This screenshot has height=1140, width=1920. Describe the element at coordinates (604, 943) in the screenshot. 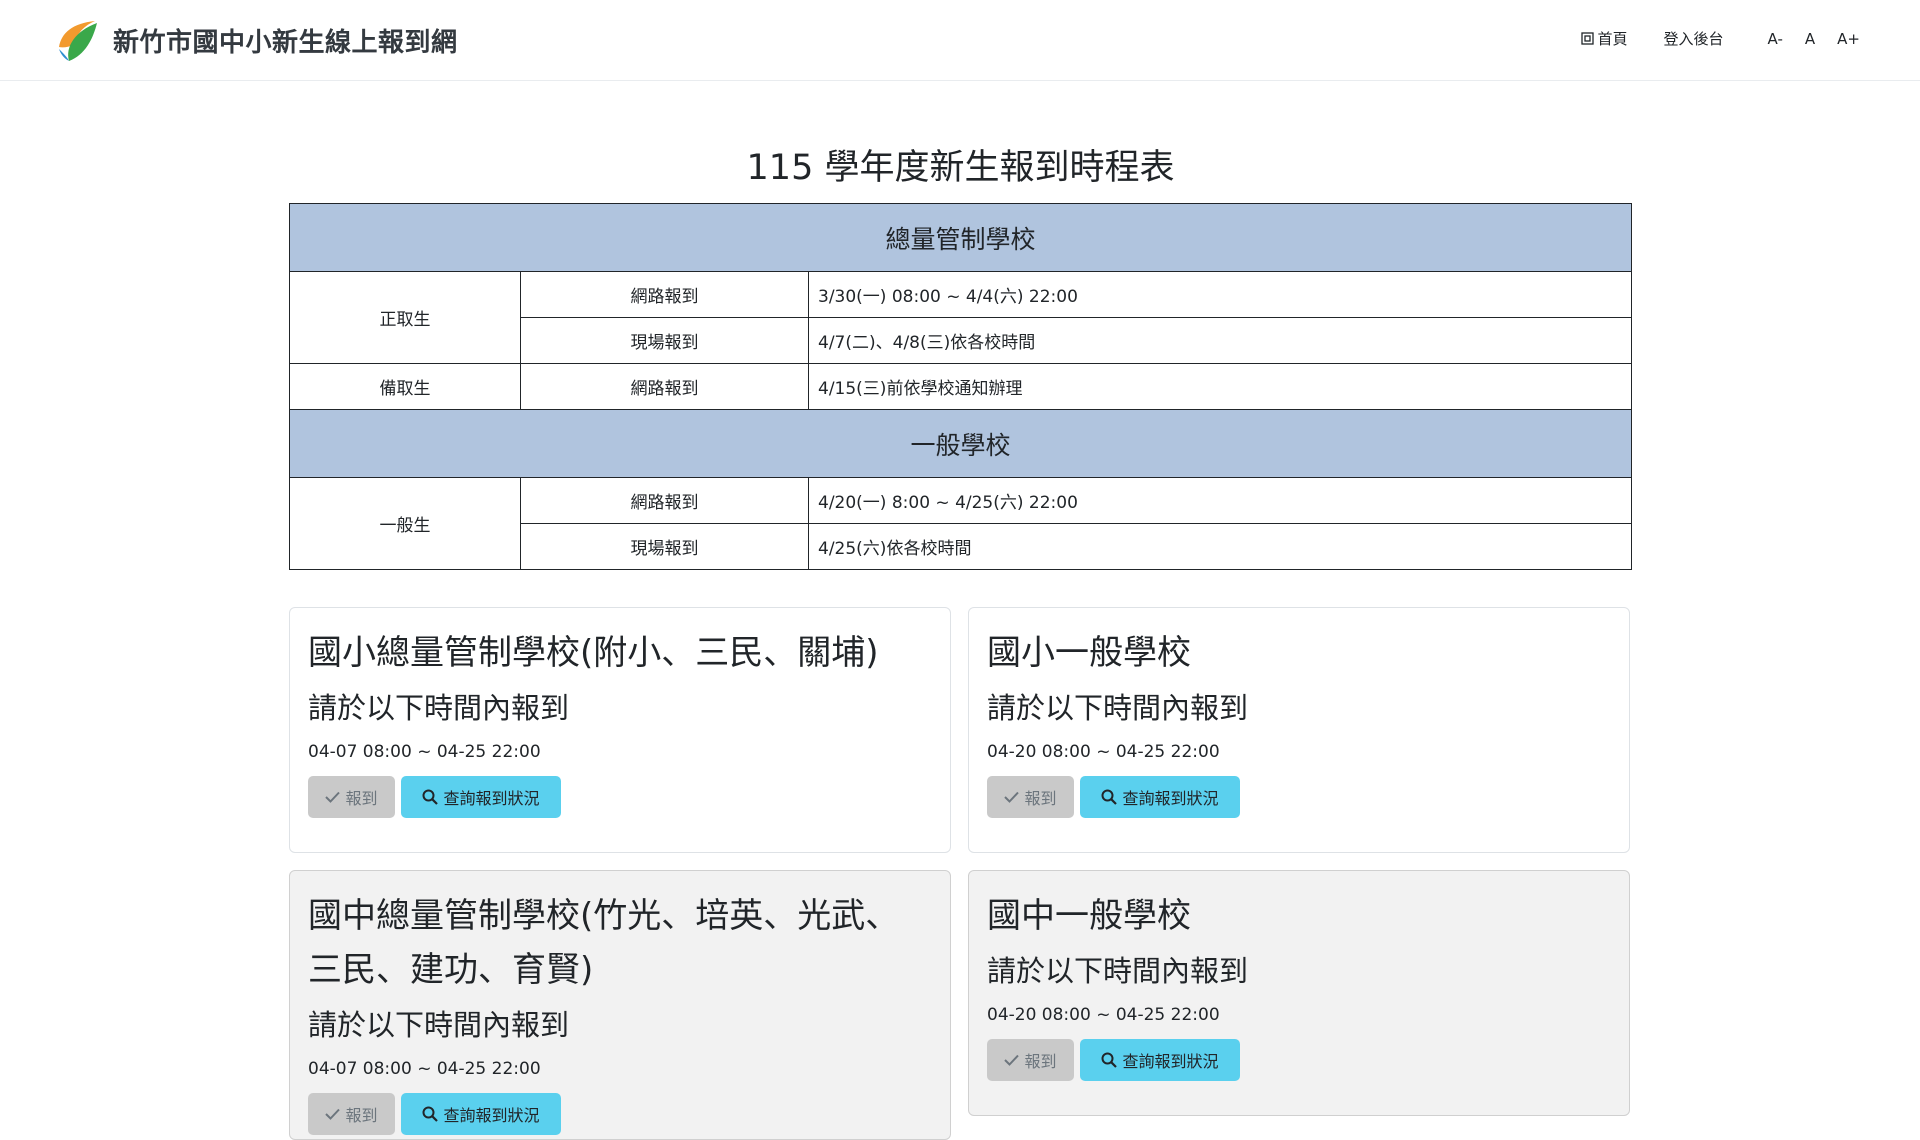

I see `card-title: 國中總量管制學校(竹光、培英、光武、三民、建功、育賢)` at that location.